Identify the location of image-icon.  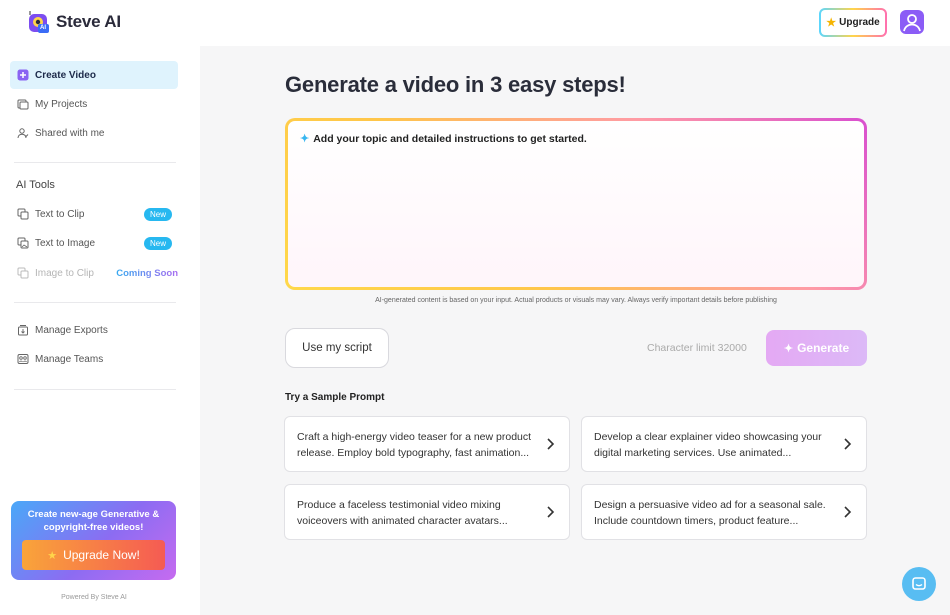
(23, 243).